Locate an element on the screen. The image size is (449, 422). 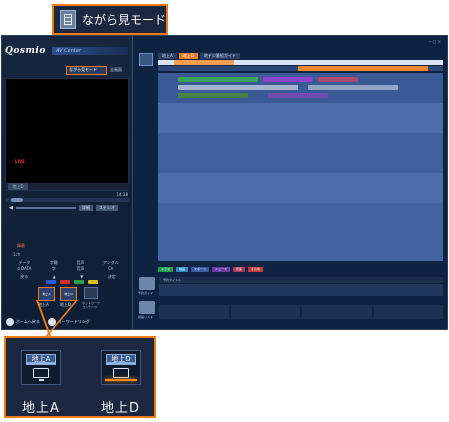
color-buttons is located at coordinates (68, 282).